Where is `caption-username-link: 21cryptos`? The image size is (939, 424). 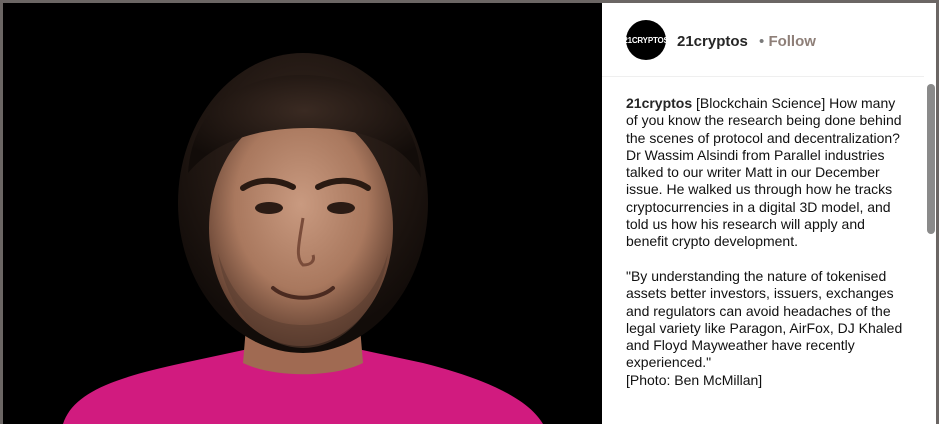
caption-username-link: 21cryptos is located at coordinates (659, 103).